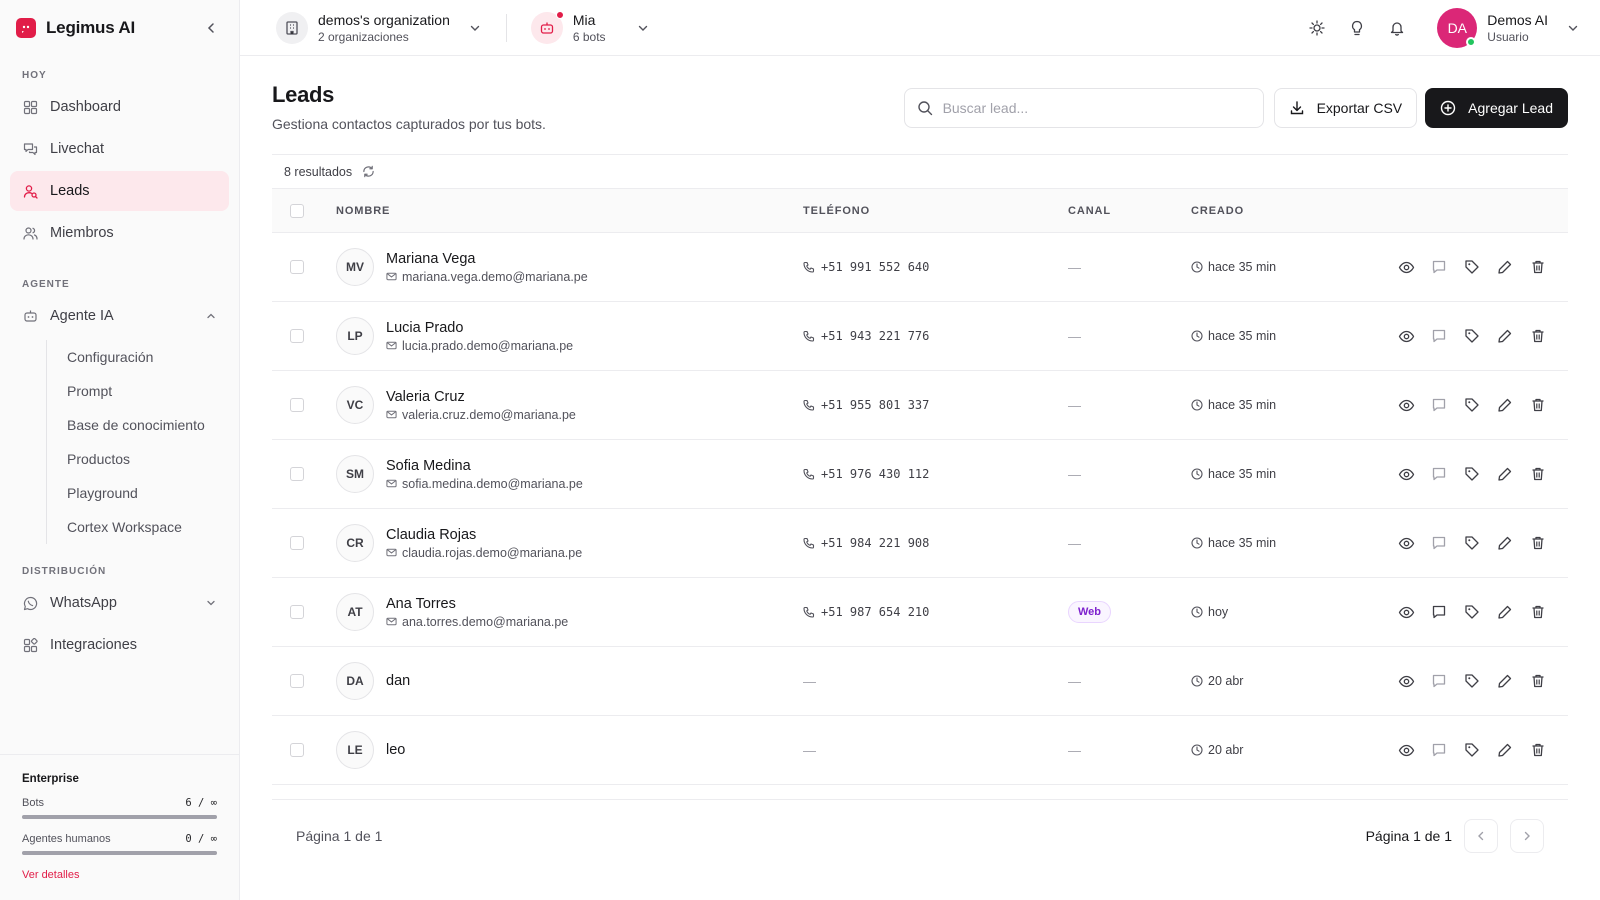 This screenshot has width=1600, height=900. What do you see at coordinates (1296, 108) in the screenshot?
I see `download-icon` at bounding box center [1296, 108].